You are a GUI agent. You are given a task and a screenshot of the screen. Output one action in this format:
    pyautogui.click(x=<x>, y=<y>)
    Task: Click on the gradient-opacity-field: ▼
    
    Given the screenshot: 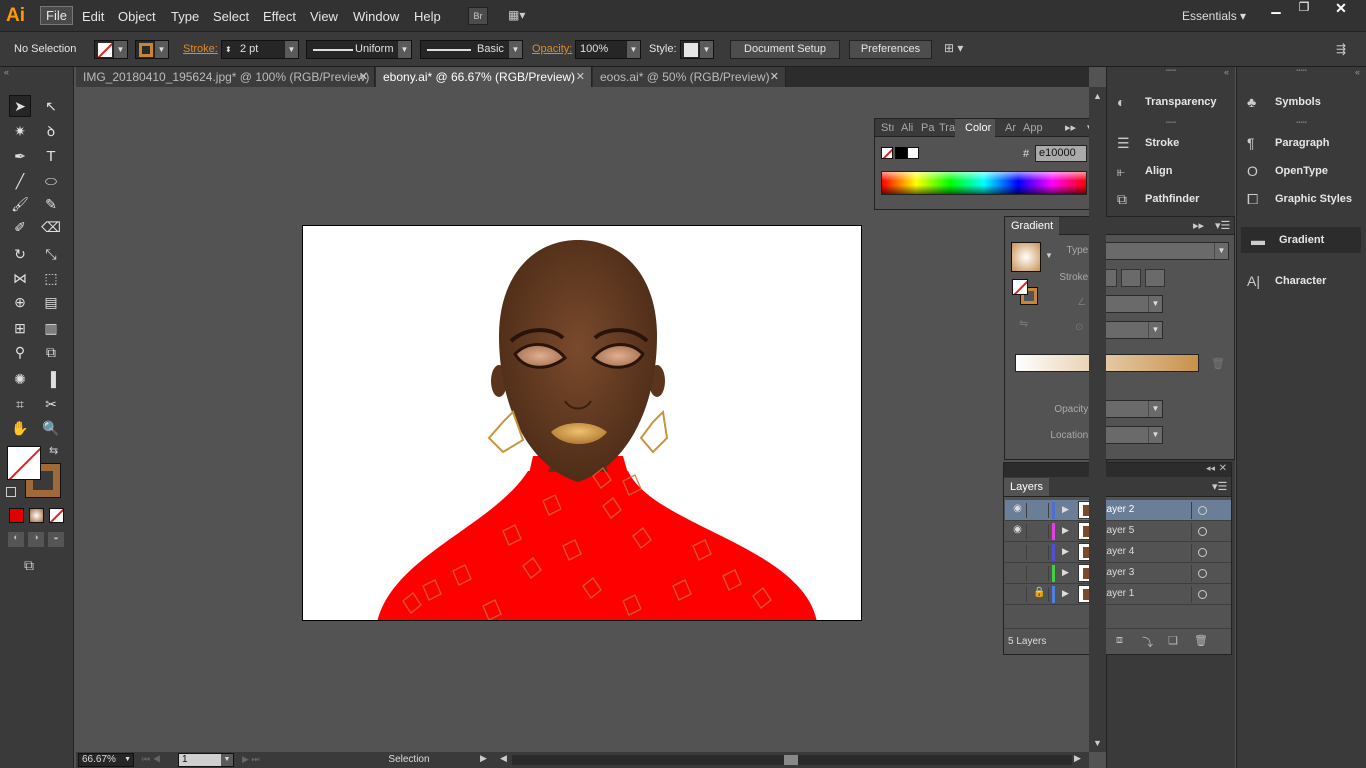 What is the action you would take?
    pyautogui.click(x=1130, y=409)
    